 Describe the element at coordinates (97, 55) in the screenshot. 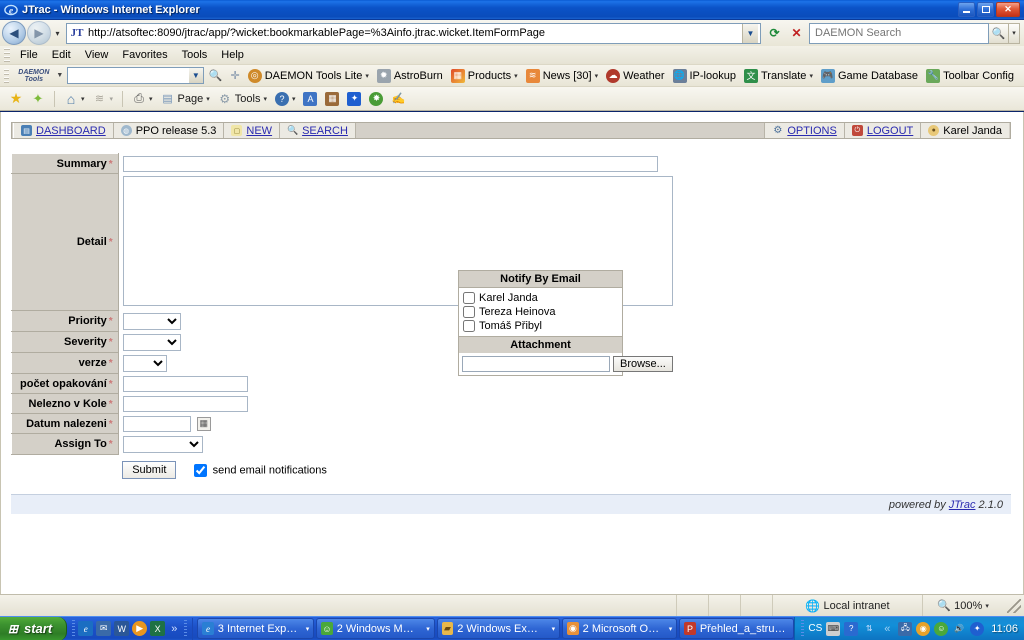

I see `menu-view: View` at that location.